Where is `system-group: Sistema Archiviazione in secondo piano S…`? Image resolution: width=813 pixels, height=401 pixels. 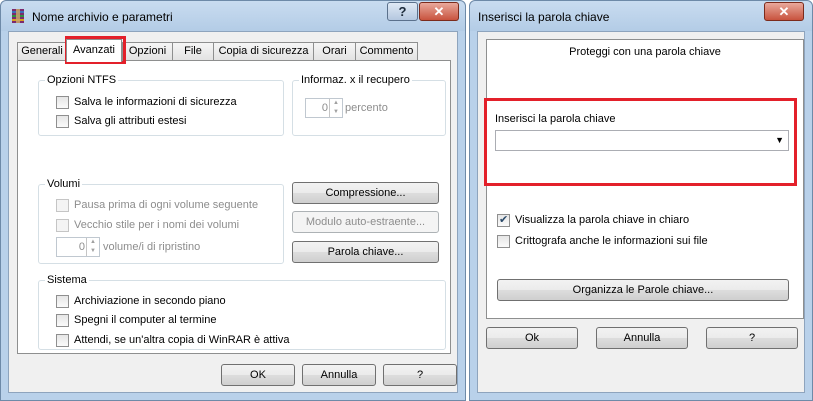
system-group: Sistema Archiviazione in secondo piano S… is located at coordinates (242, 311).